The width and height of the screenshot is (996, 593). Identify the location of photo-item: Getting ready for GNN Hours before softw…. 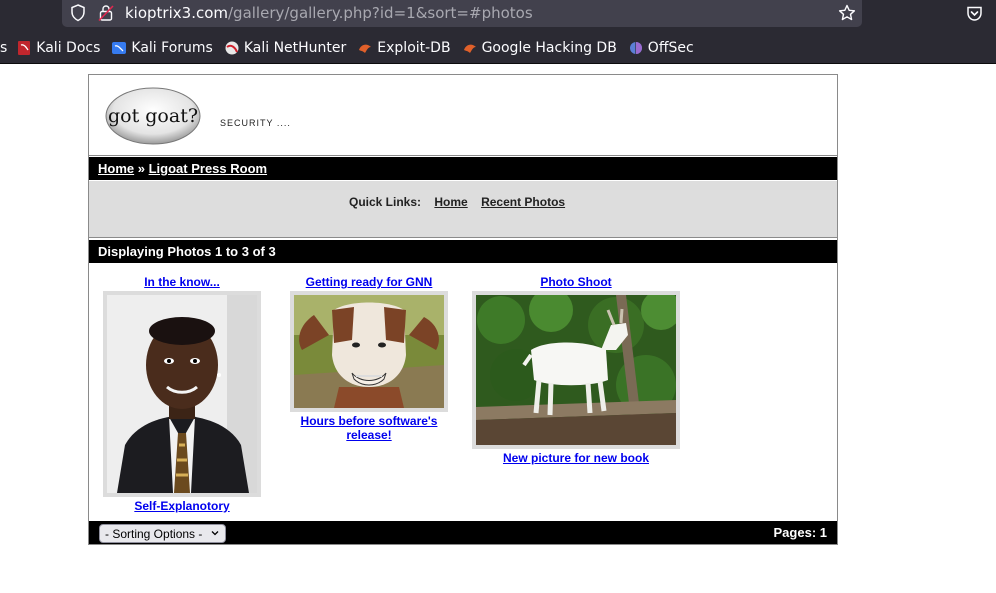
(369, 358).